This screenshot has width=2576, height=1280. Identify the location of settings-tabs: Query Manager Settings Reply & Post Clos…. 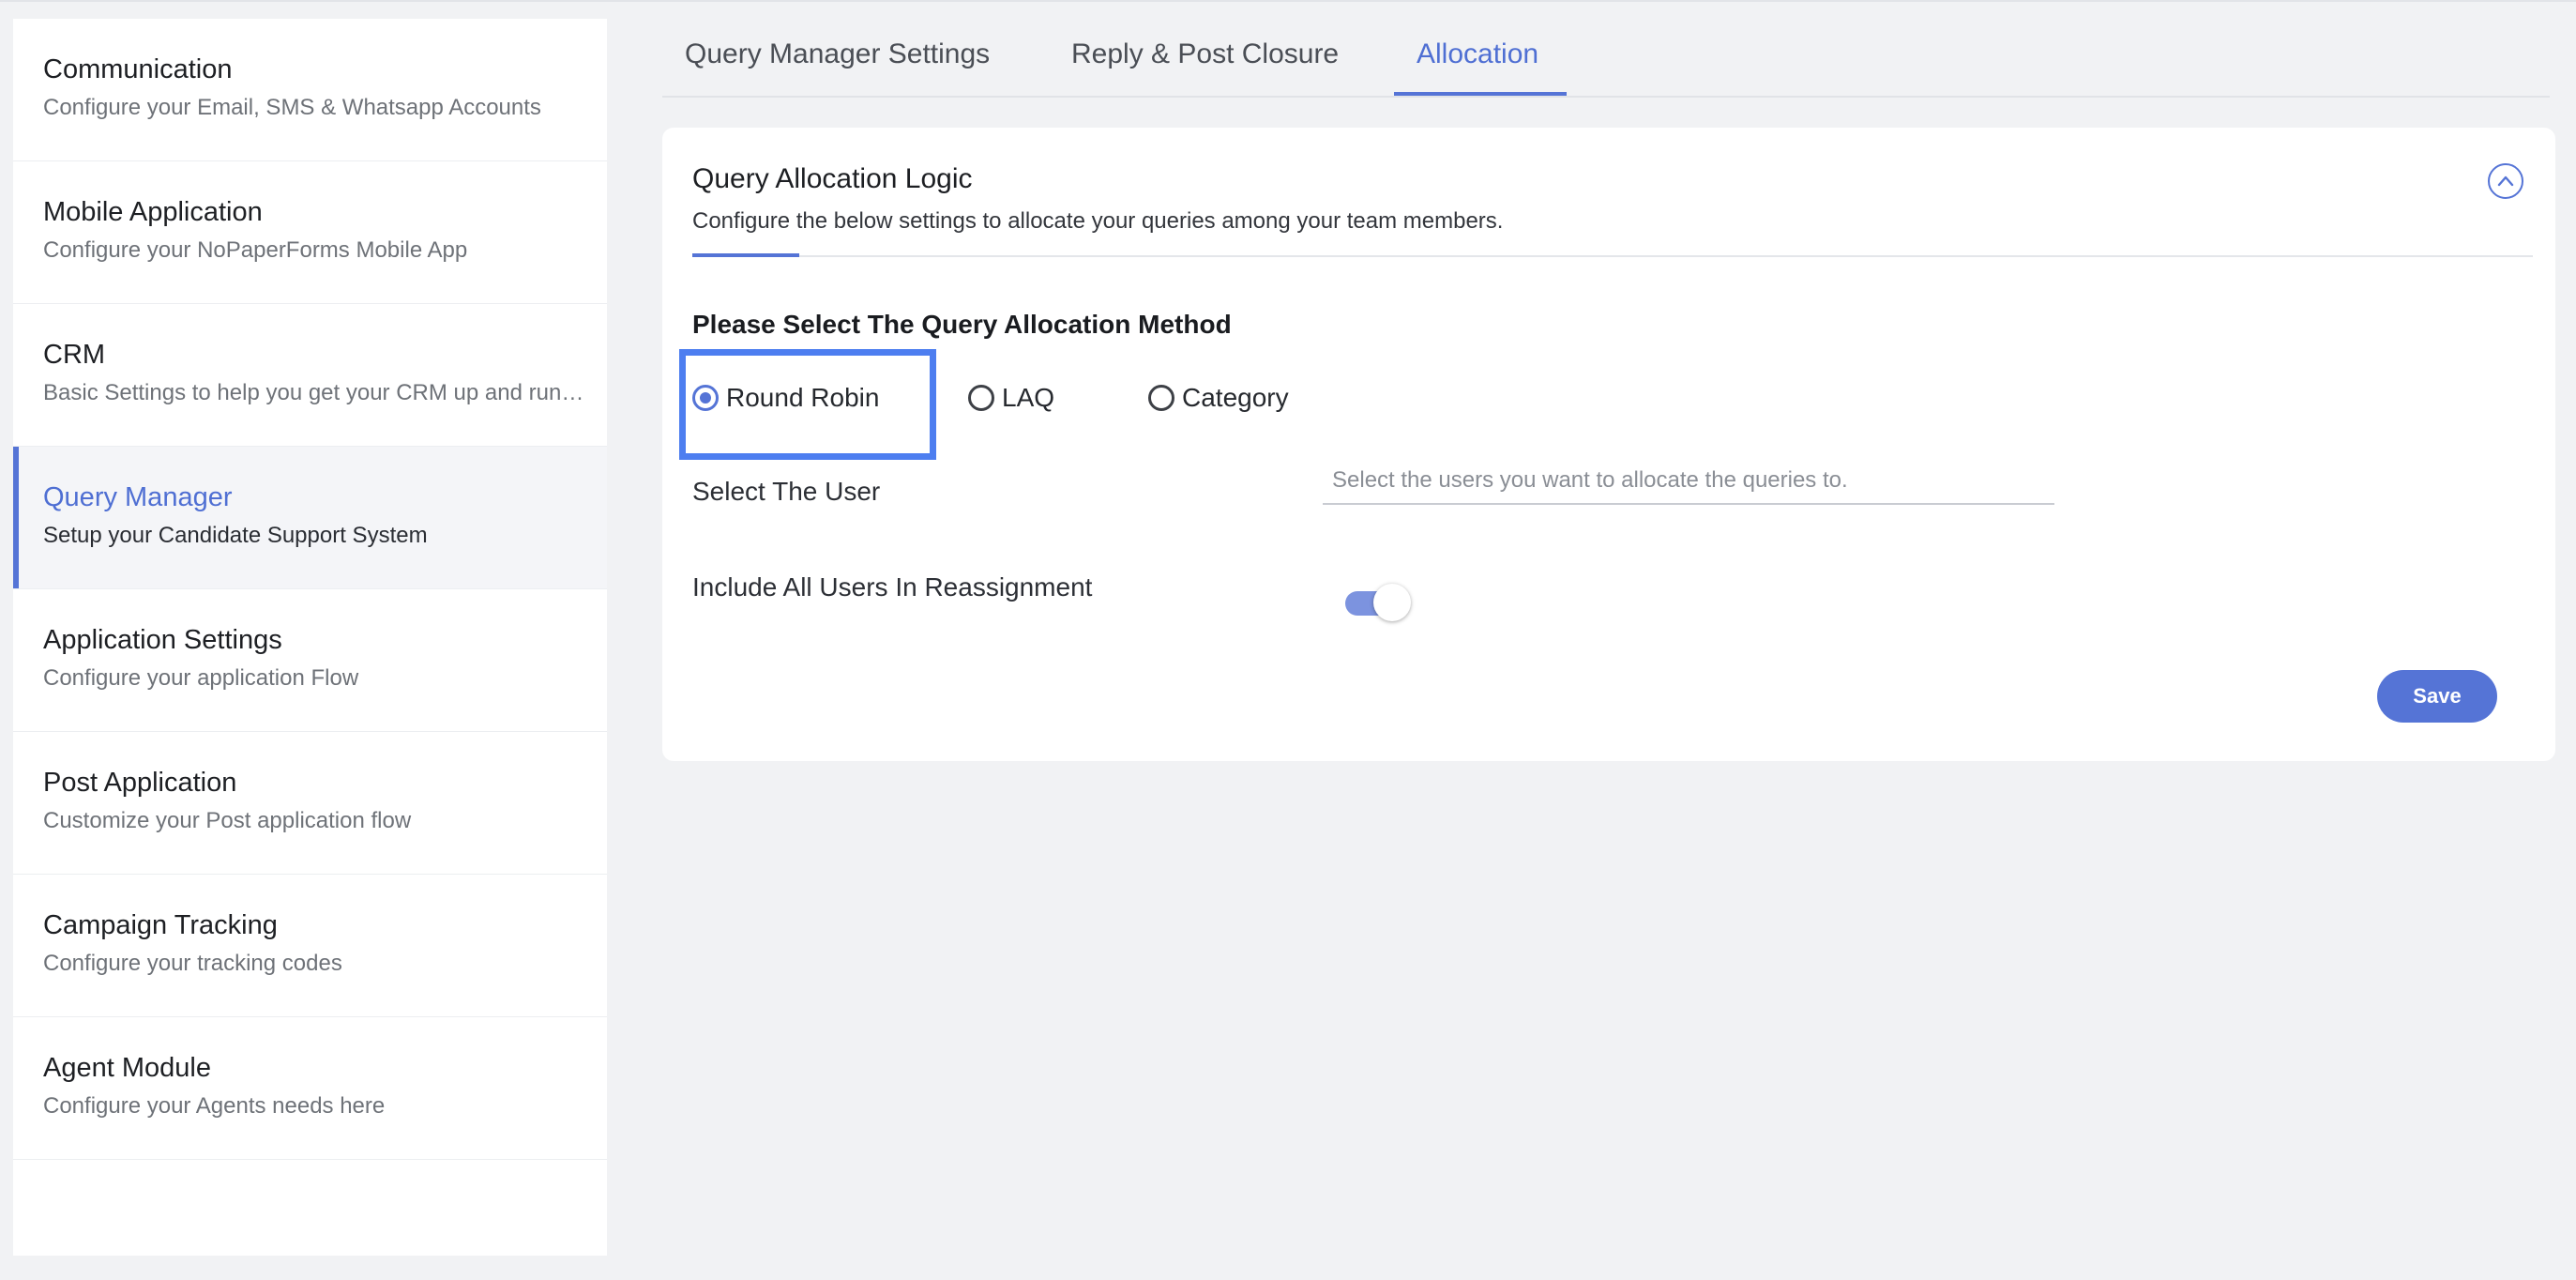
(1606, 49).